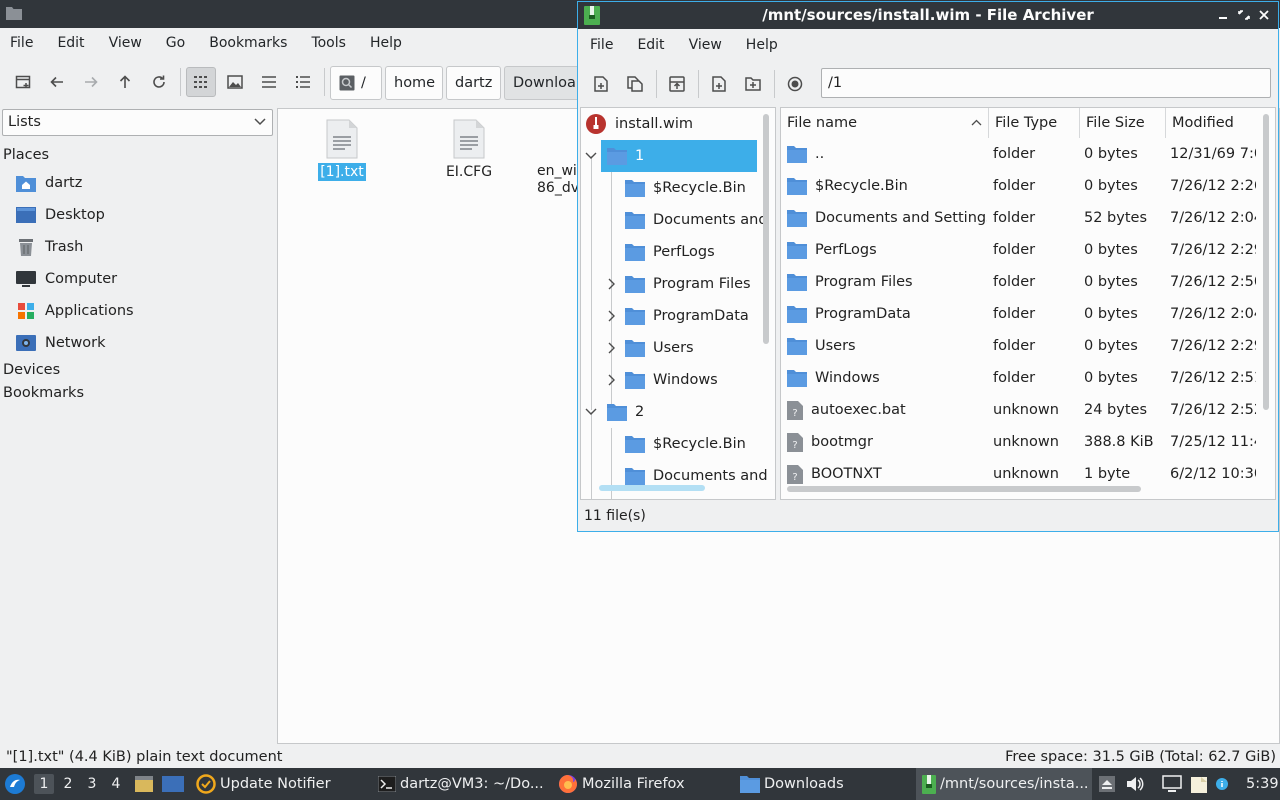 Image resolution: width=1280 pixels, height=800 pixels. What do you see at coordinates (1212, 123) in the screenshot?
I see `column-header-modified: Modified` at bounding box center [1212, 123].